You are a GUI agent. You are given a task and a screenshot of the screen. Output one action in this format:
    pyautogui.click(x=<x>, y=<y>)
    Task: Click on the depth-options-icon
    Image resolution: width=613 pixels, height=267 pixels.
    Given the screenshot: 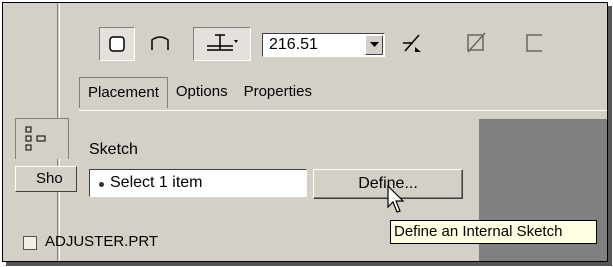 What is the action you would take?
    pyautogui.click(x=222, y=42)
    